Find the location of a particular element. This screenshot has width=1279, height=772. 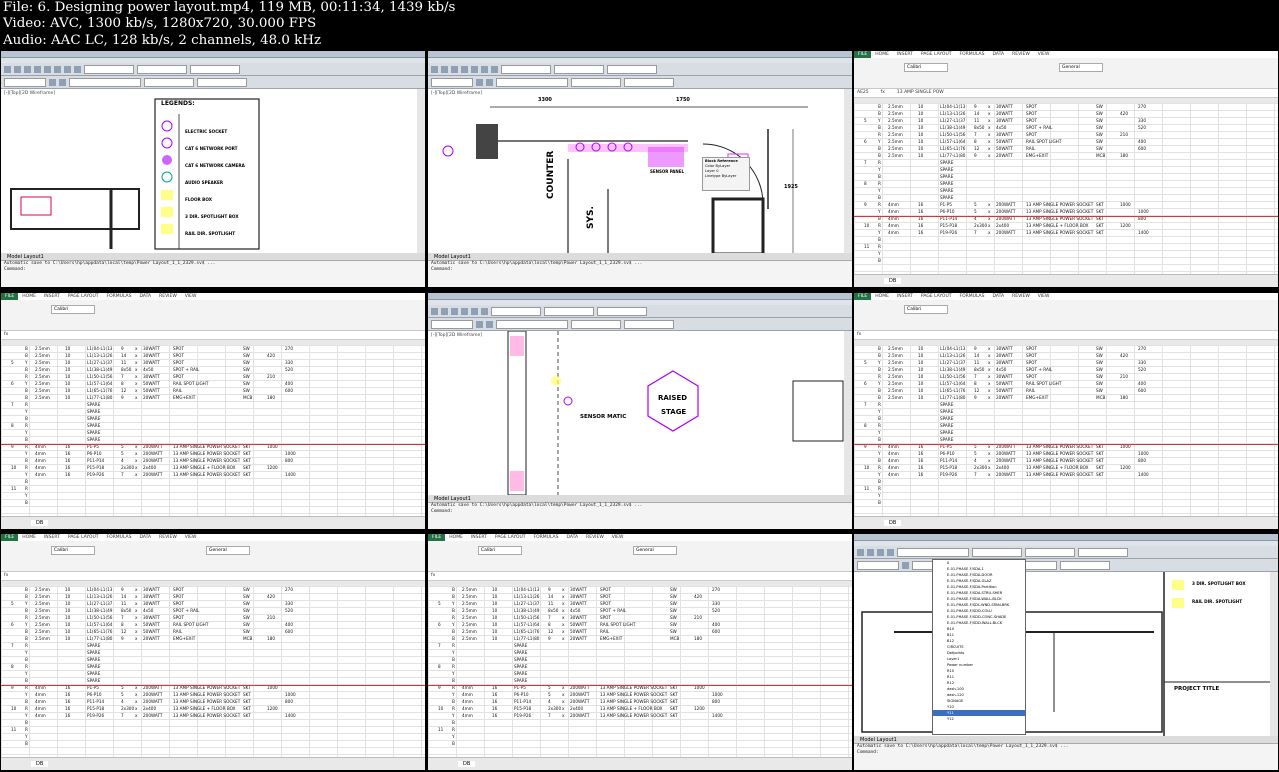

table-cell: 9 is located at coordinates (128, 348).